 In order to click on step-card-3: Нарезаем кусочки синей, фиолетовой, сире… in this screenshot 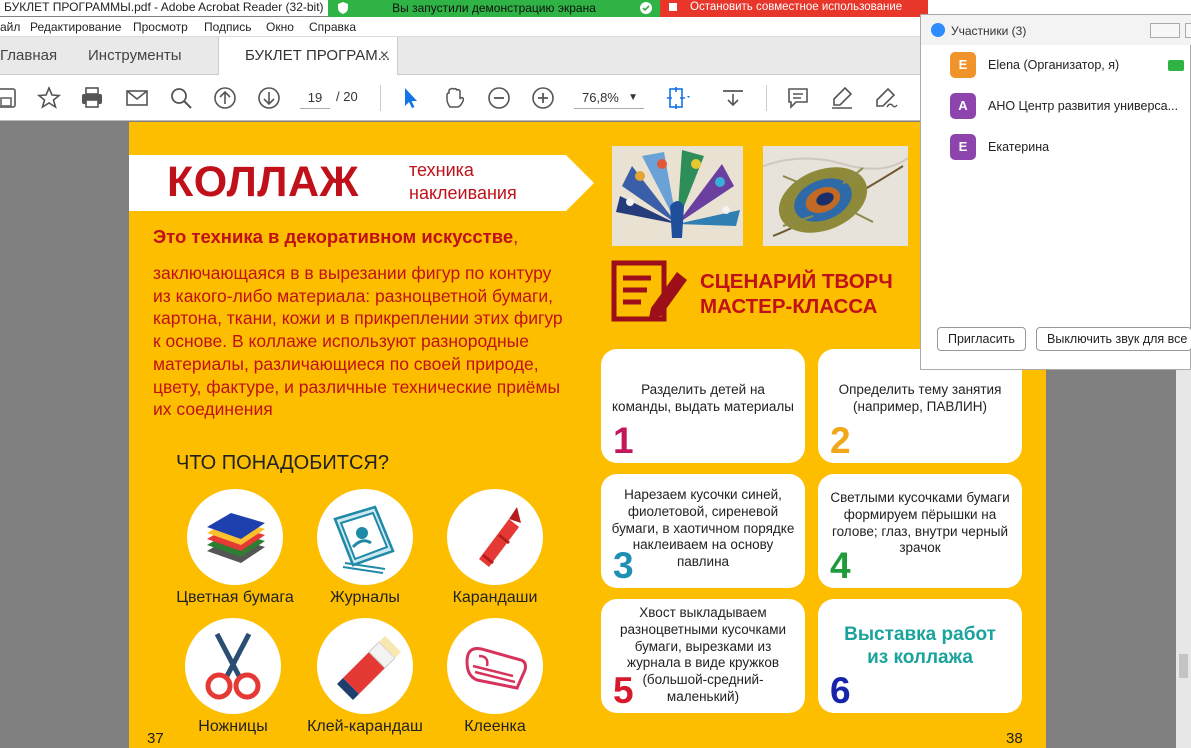, I will do `click(703, 531)`.